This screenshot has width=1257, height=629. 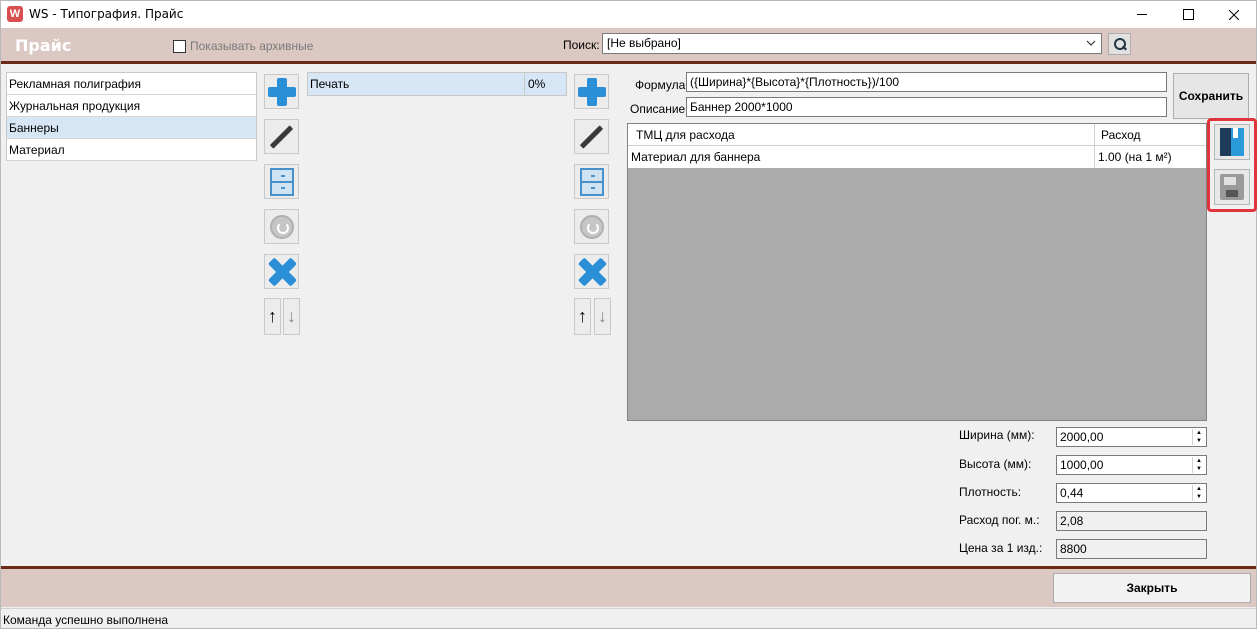 What do you see at coordinates (131, 84) in the screenshot?
I see `category-item: Рекламная полиграфия` at bounding box center [131, 84].